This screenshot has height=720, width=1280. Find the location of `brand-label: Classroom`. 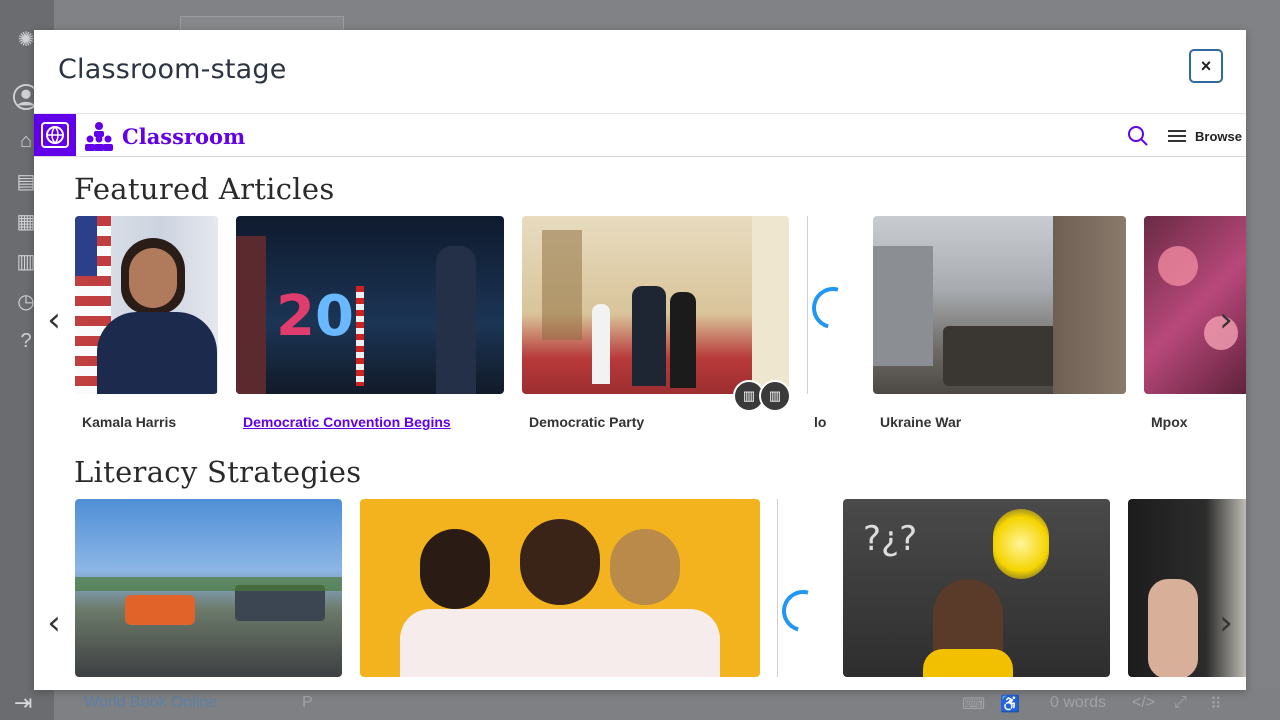

brand-label: Classroom is located at coordinates (184, 136).